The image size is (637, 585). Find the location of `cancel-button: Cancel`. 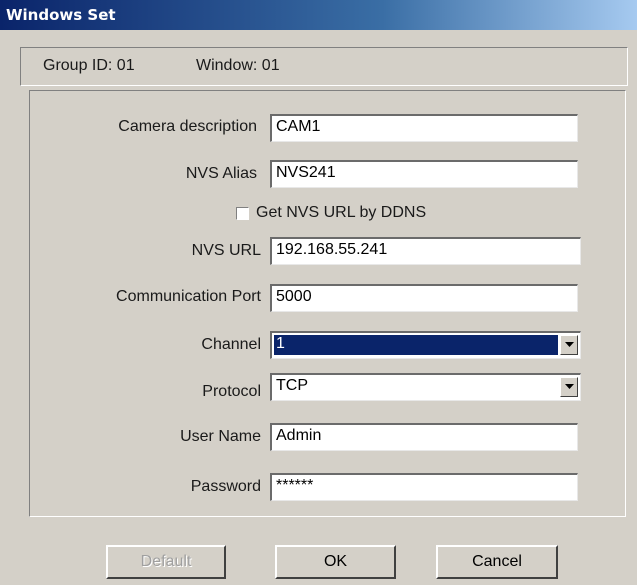

cancel-button: Cancel is located at coordinates (497, 562).